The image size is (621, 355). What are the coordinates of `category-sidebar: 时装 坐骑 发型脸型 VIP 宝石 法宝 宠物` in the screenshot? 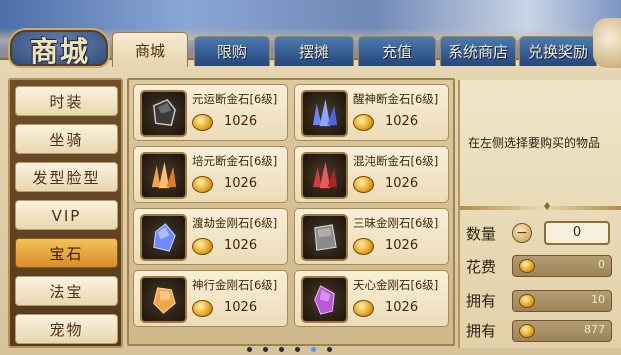 It's located at (65, 213).